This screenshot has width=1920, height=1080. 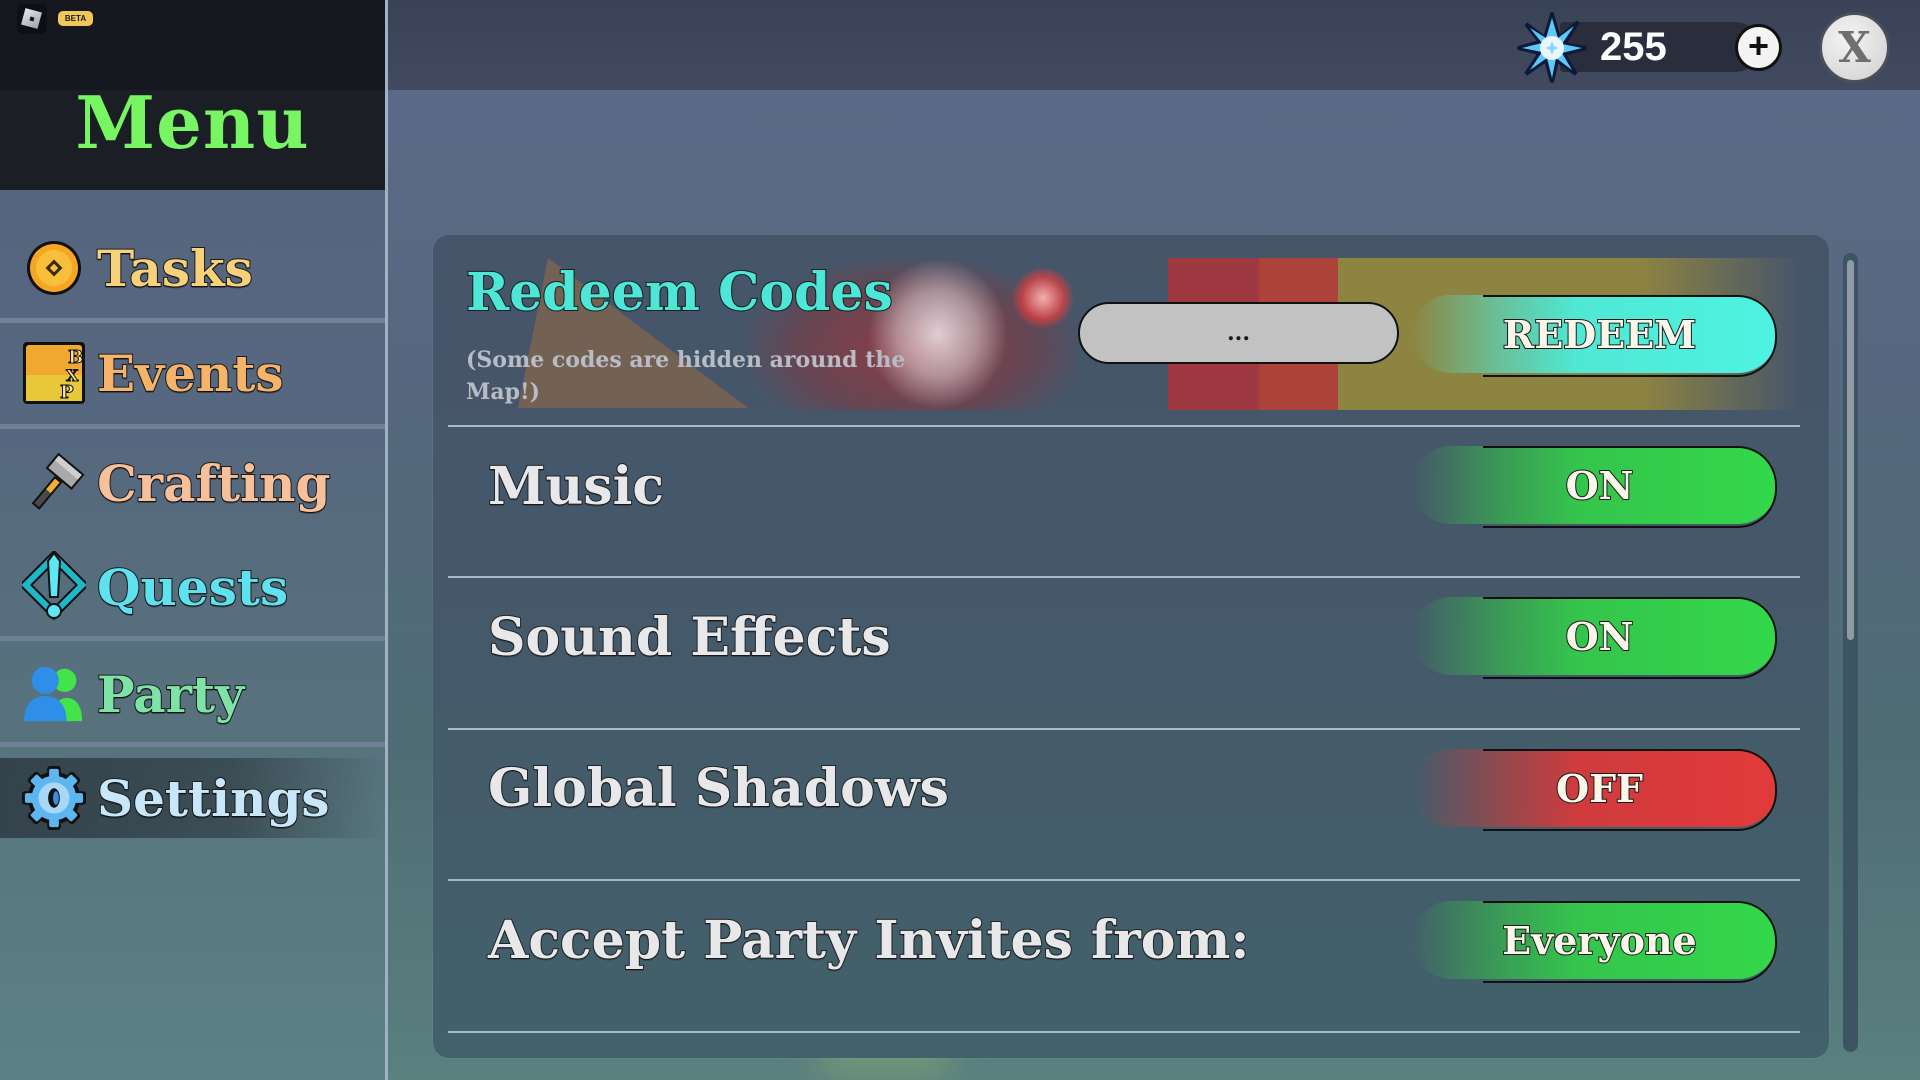 I want to click on music-toggle-value: ON, so click(x=1600, y=485).